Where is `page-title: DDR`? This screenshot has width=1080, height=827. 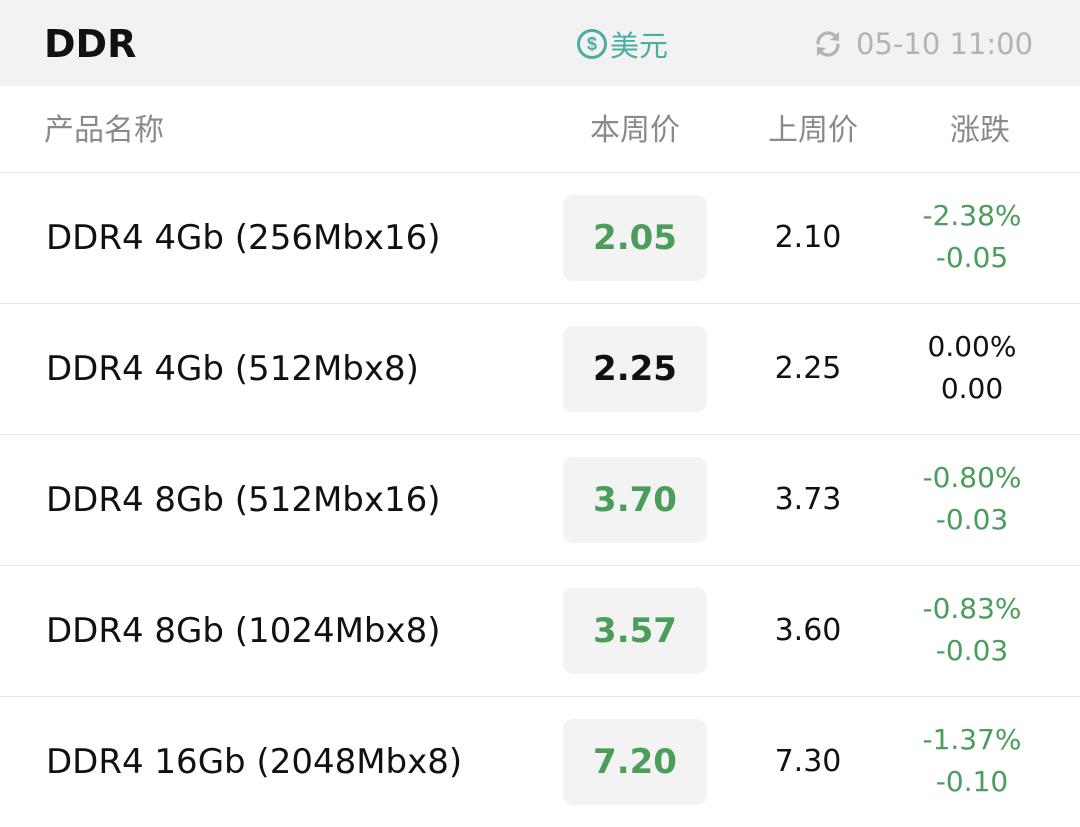 page-title: DDR is located at coordinates (90, 44).